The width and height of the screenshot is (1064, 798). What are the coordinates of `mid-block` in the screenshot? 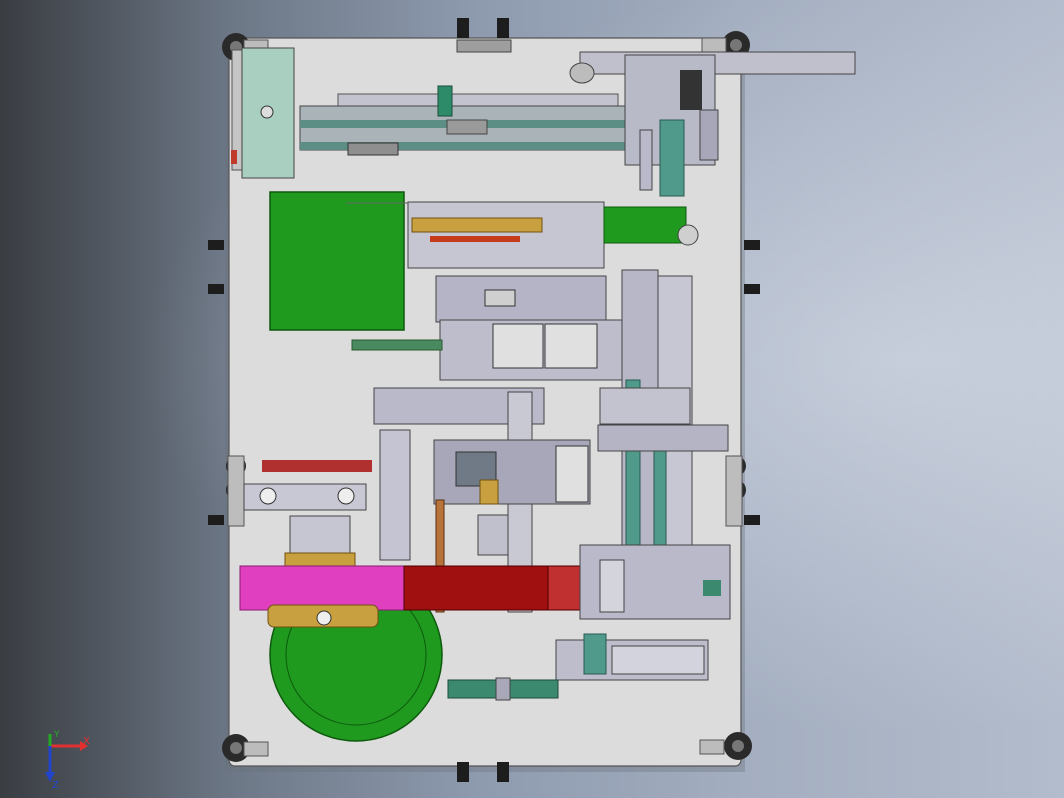 It's located at (521, 299).